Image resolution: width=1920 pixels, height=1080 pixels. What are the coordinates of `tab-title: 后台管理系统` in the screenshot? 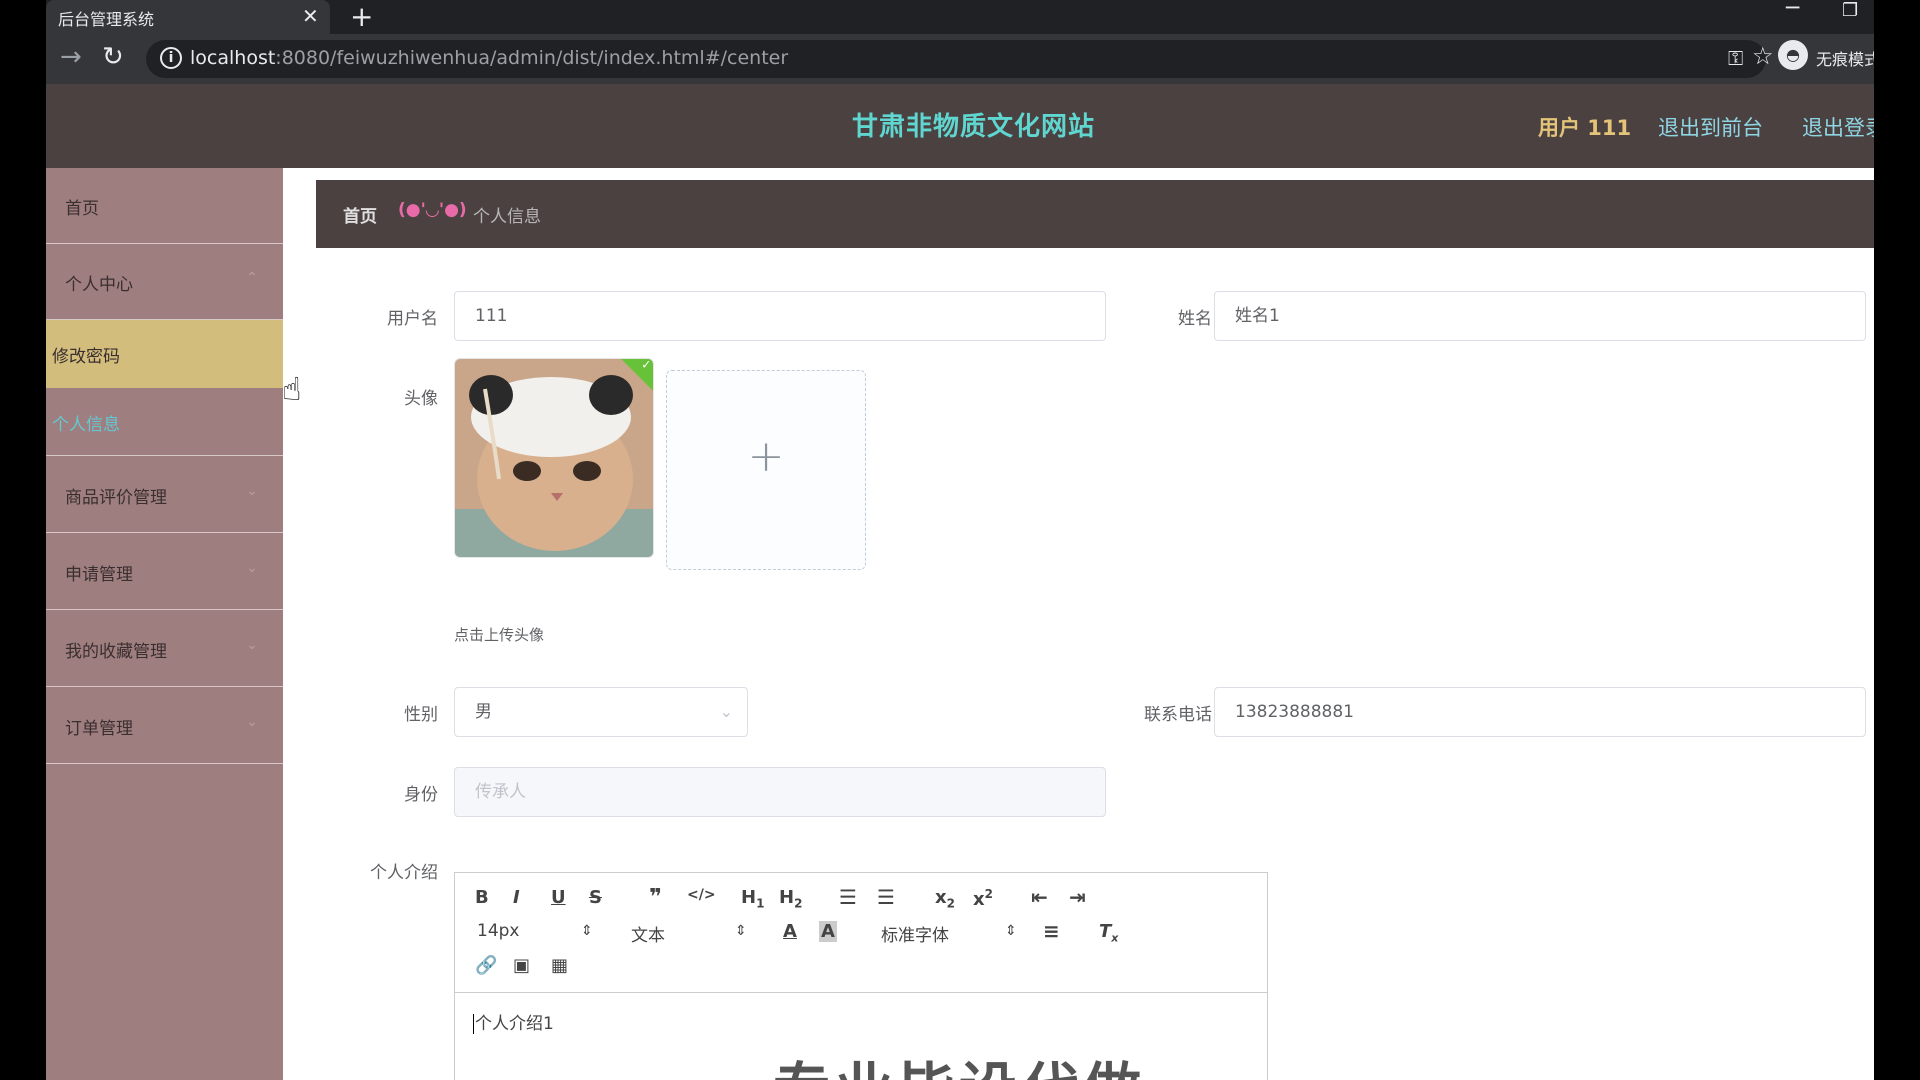 It's located at (106, 19).